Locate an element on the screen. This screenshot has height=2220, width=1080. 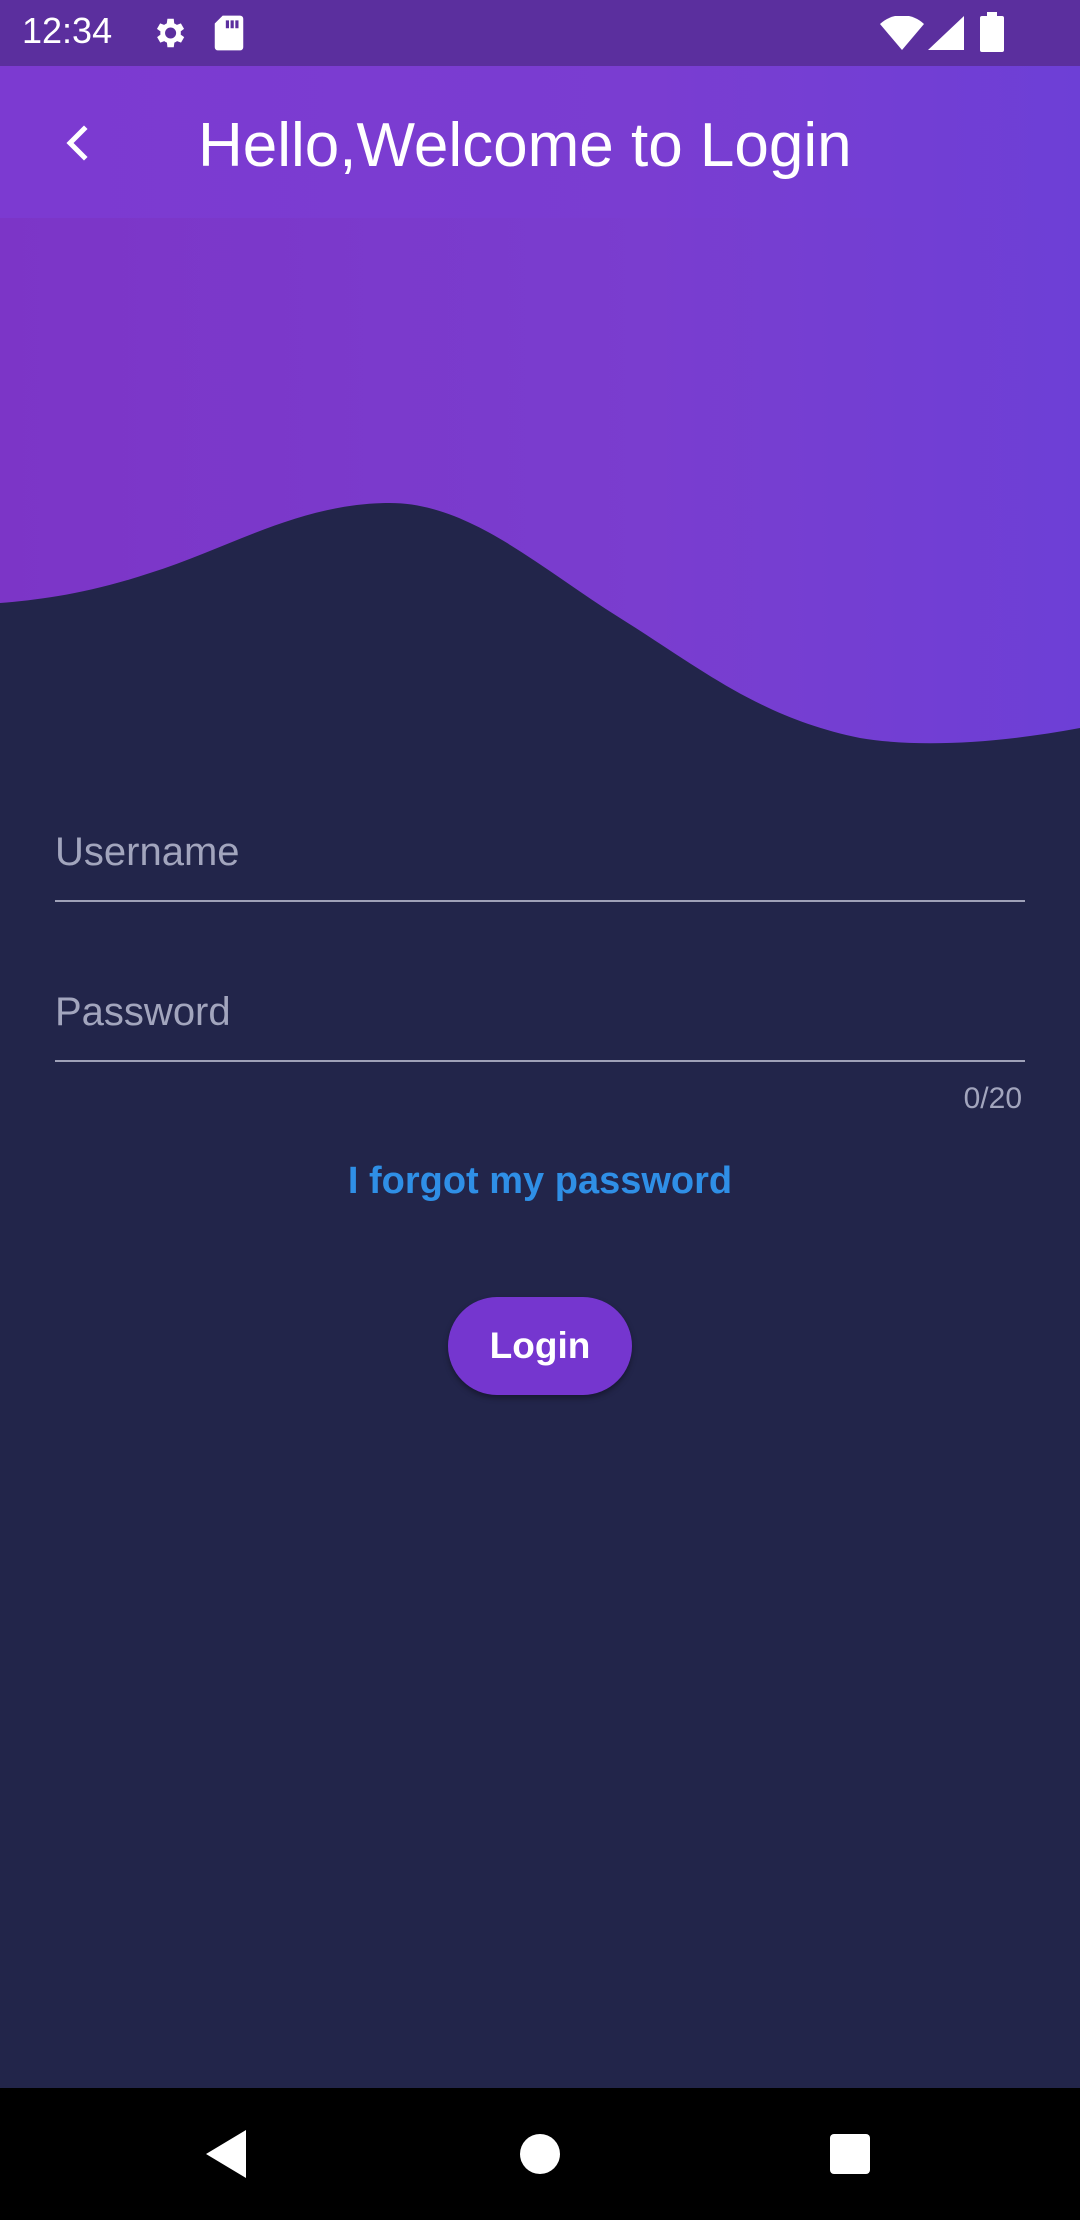
password-field is located at coordinates (540, 1006).